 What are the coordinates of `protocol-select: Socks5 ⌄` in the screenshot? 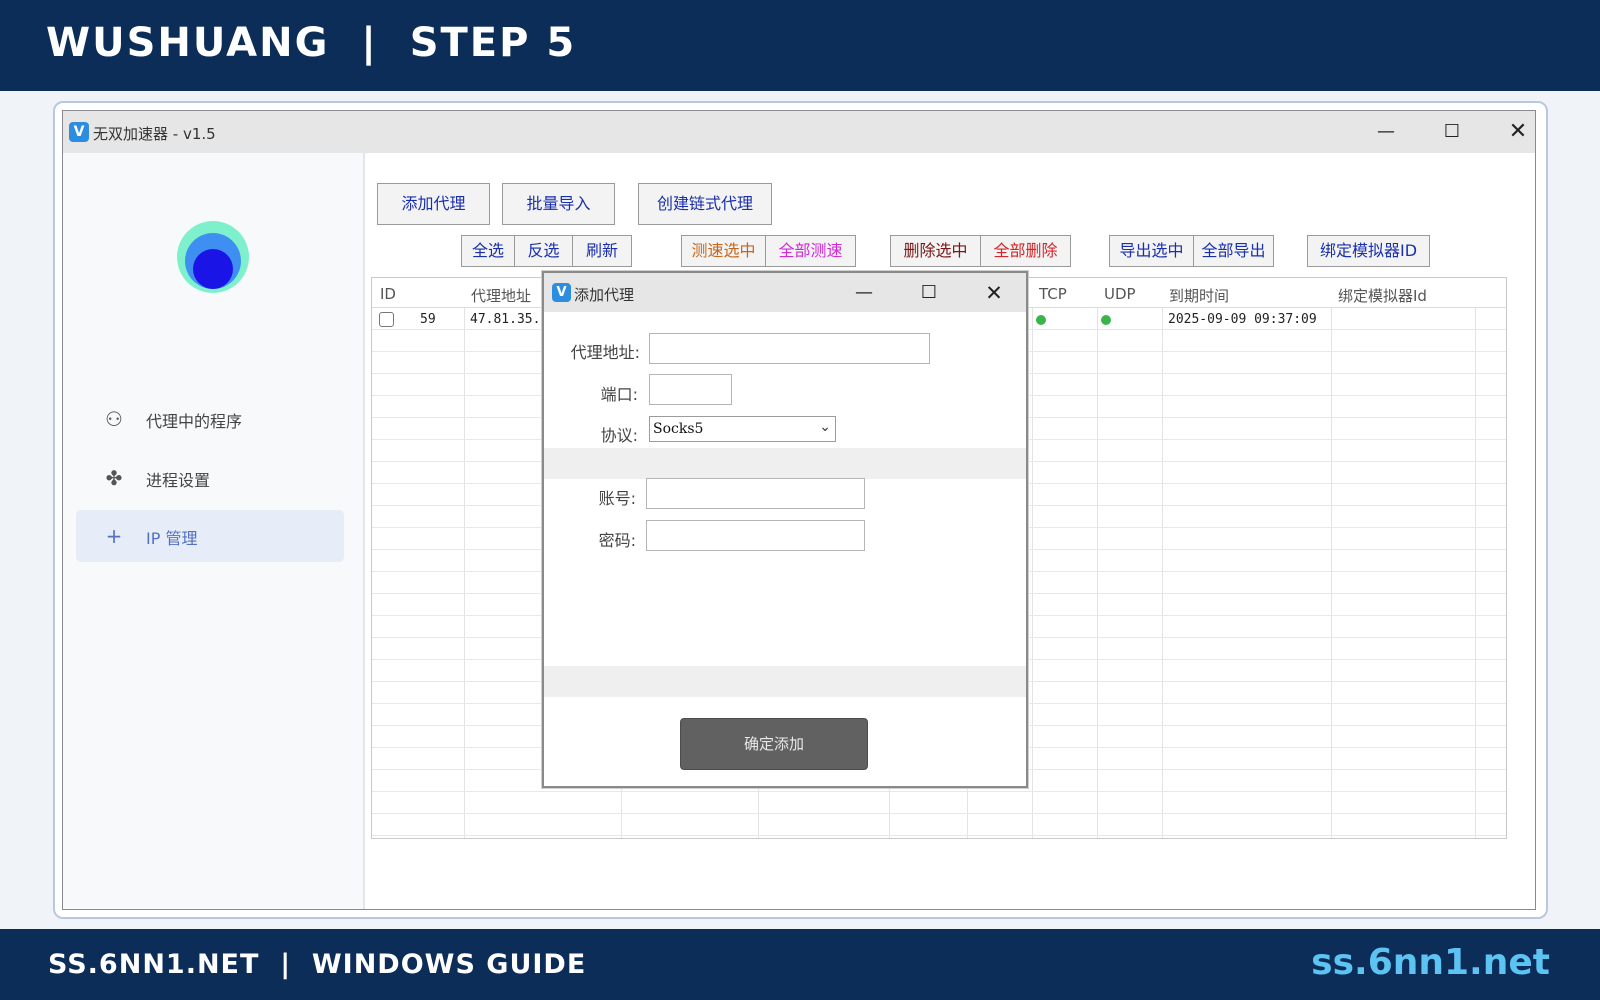 It's located at (742, 429).